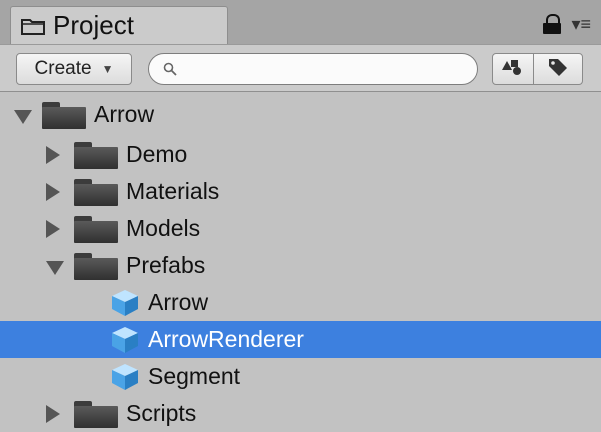  What do you see at coordinates (170, 69) in the screenshot?
I see `search-icon` at bounding box center [170, 69].